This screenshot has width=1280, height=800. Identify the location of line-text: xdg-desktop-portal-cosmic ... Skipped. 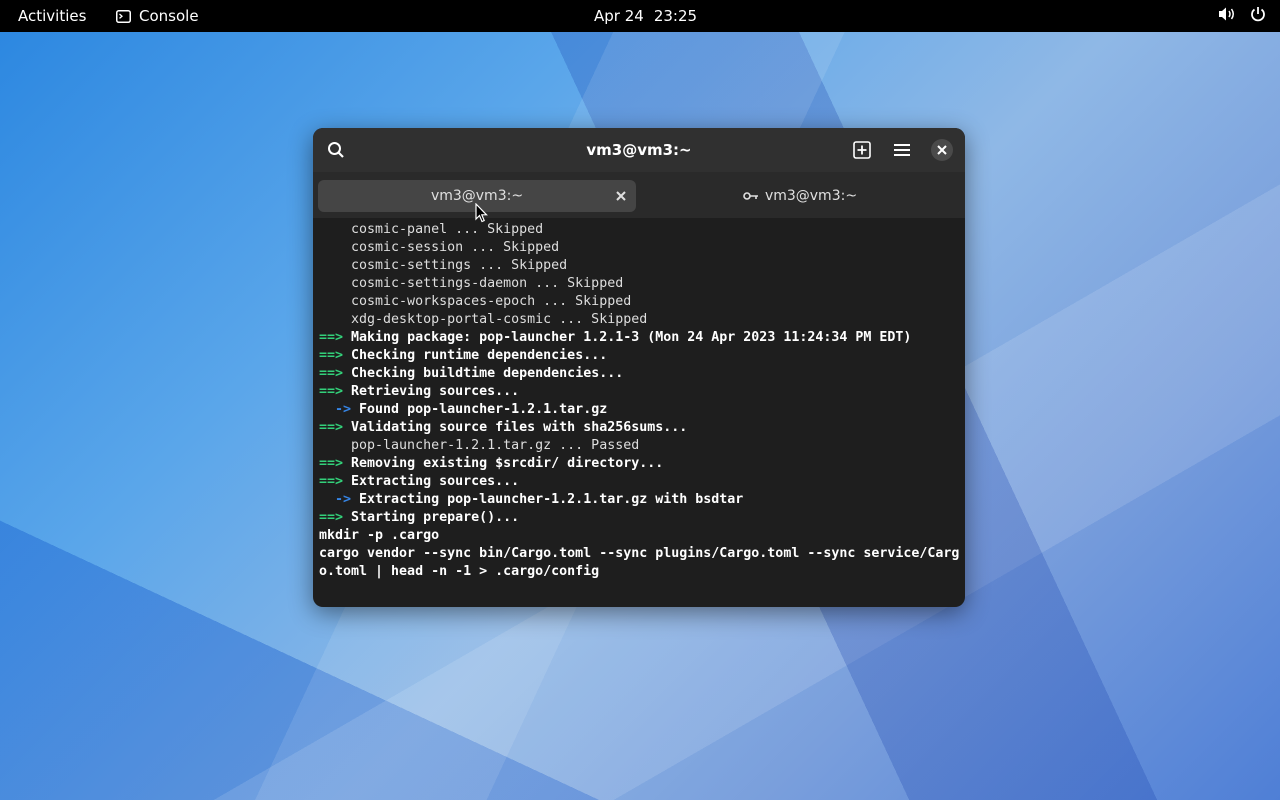
(483, 319).